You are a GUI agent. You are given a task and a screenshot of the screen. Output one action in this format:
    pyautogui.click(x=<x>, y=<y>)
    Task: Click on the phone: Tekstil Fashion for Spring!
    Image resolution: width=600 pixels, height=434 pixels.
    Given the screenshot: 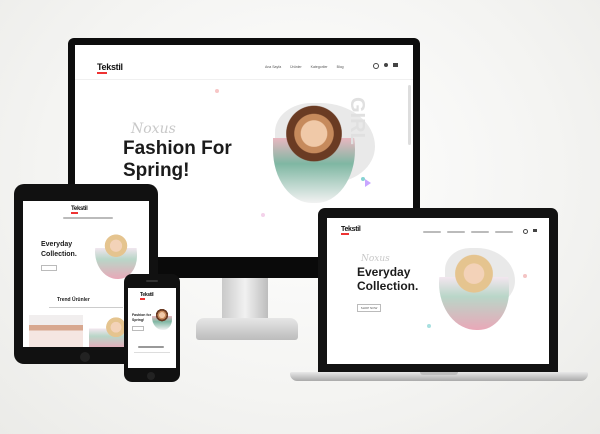 What is the action you would take?
    pyautogui.click(x=152, y=328)
    